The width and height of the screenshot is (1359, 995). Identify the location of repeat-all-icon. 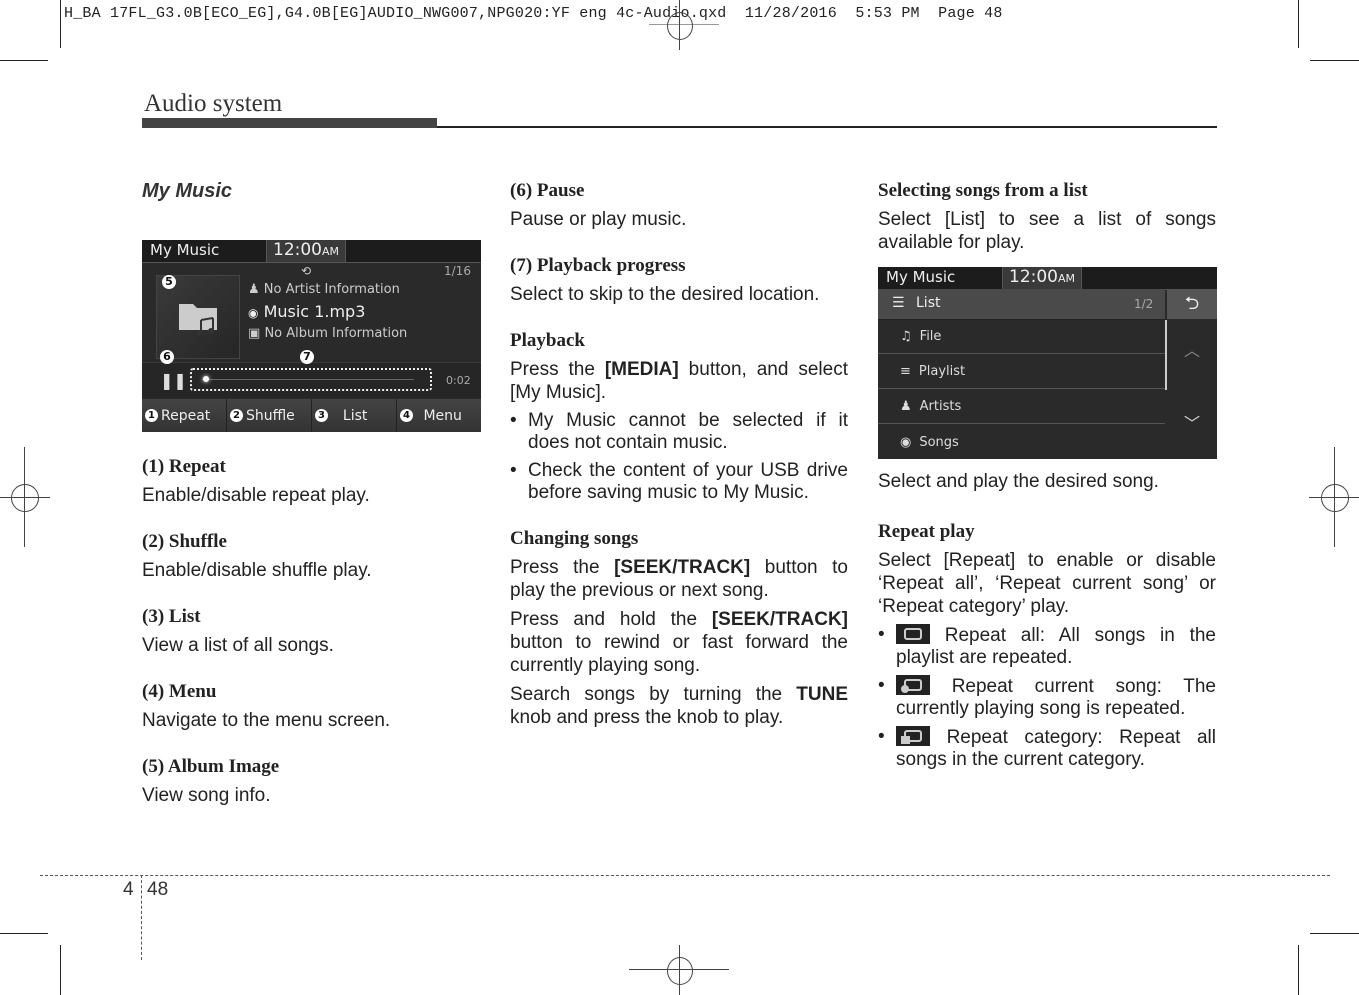
(913, 634).